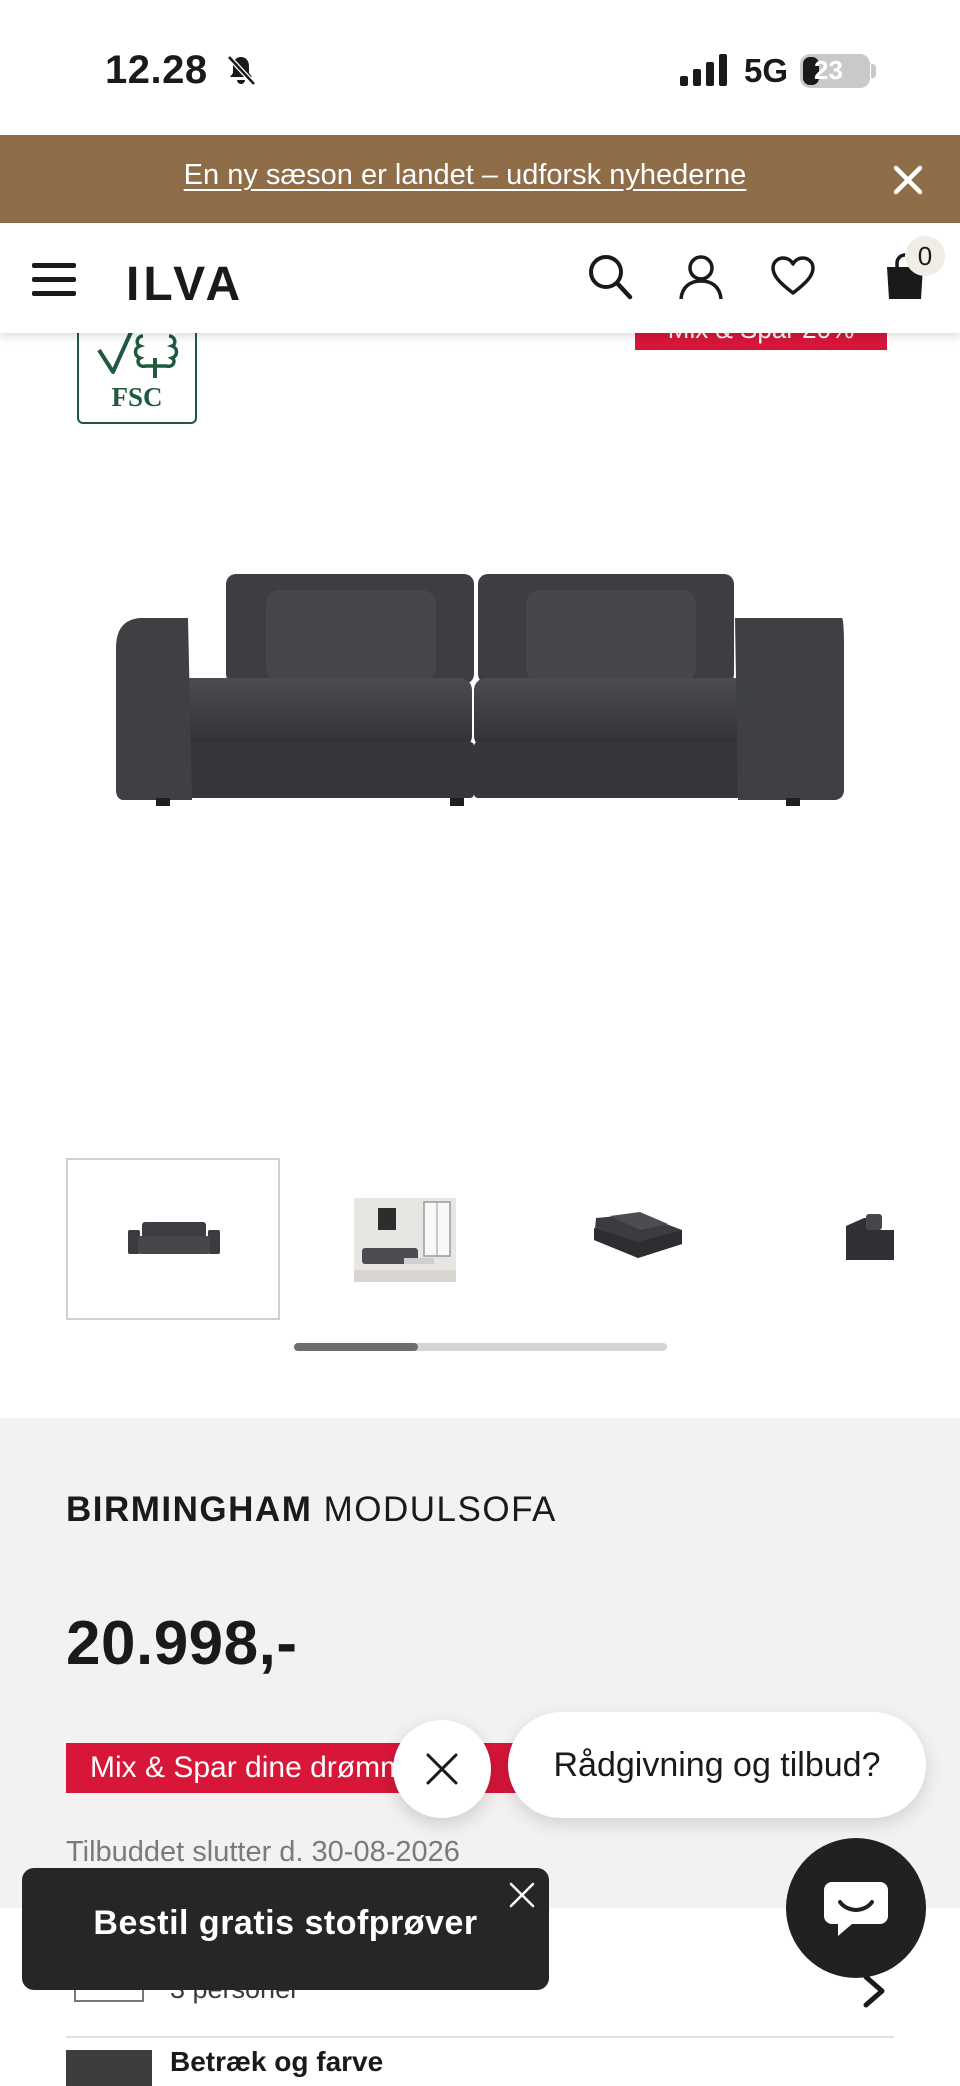  What do you see at coordinates (480, 67) in the screenshot?
I see `status-bar: 12.28 5G 23` at bounding box center [480, 67].